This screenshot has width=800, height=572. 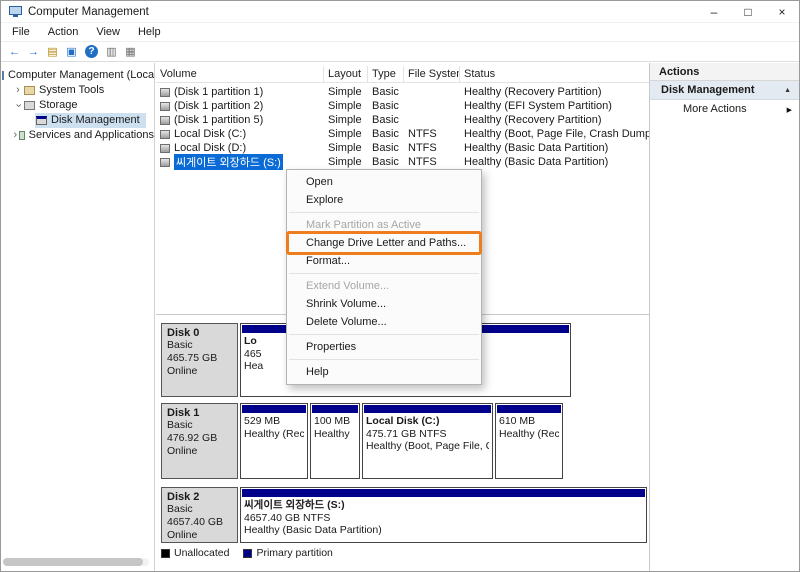 What do you see at coordinates (149, 32) in the screenshot?
I see `menu-help: Help` at bounding box center [149, 32].